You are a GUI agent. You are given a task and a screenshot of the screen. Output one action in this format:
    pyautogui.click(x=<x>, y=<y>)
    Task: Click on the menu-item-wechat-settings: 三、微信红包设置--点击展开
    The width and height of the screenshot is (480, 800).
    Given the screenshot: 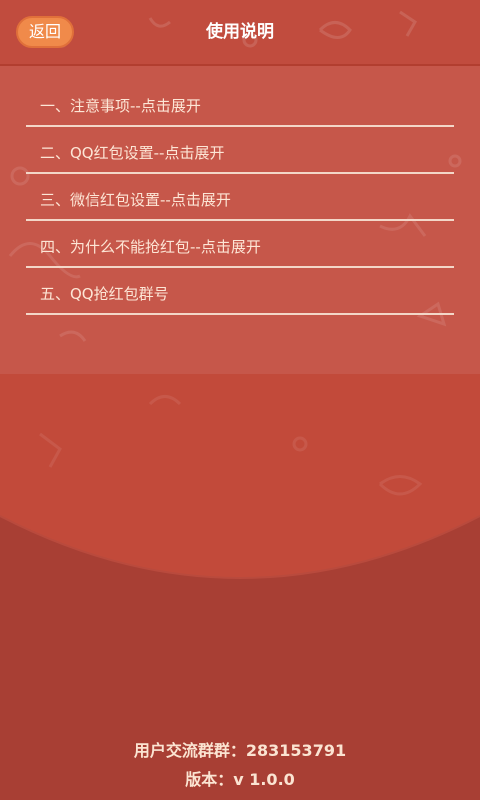 What is the action you would take?
    pyautogui.click(x=240, y=197)
    